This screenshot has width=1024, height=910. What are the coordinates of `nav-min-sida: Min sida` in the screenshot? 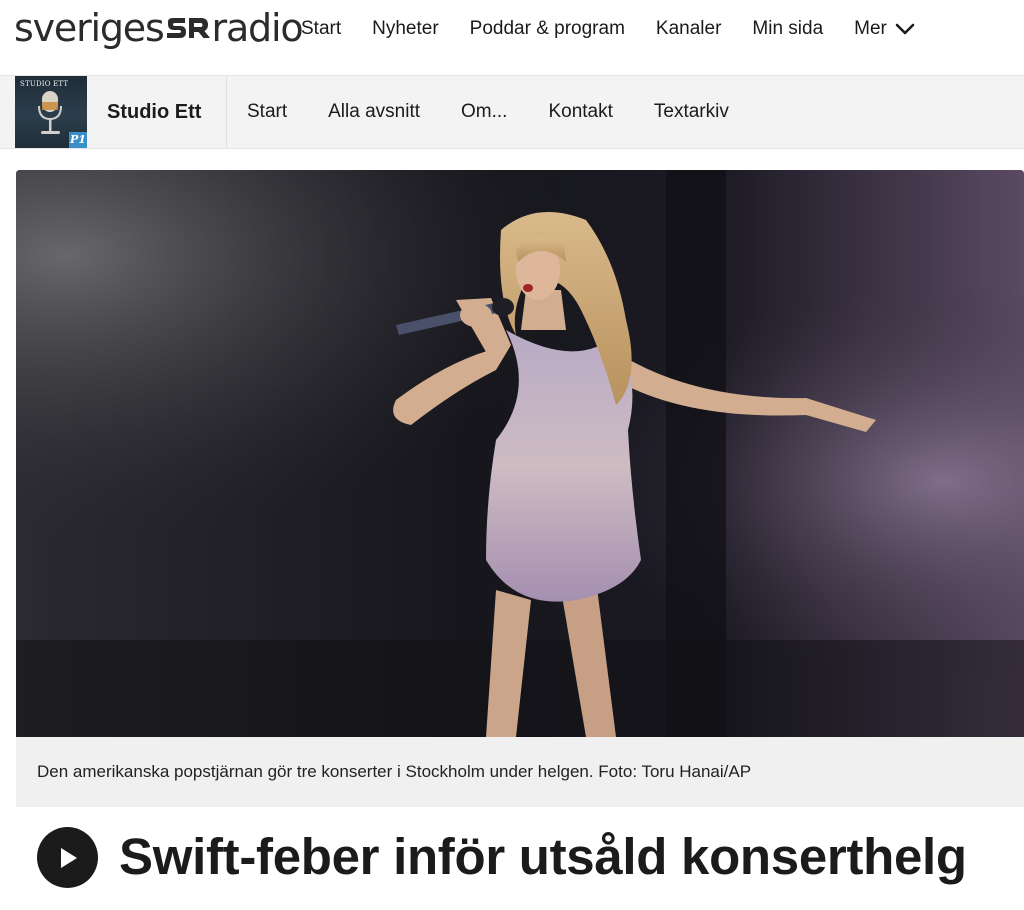 It's located at (787, 29).